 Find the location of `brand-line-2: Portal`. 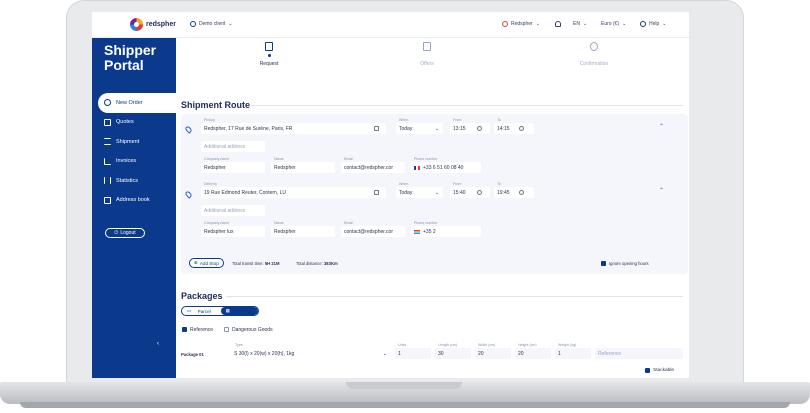

brand-line-2: Portal is located at coordinates (124, 65).